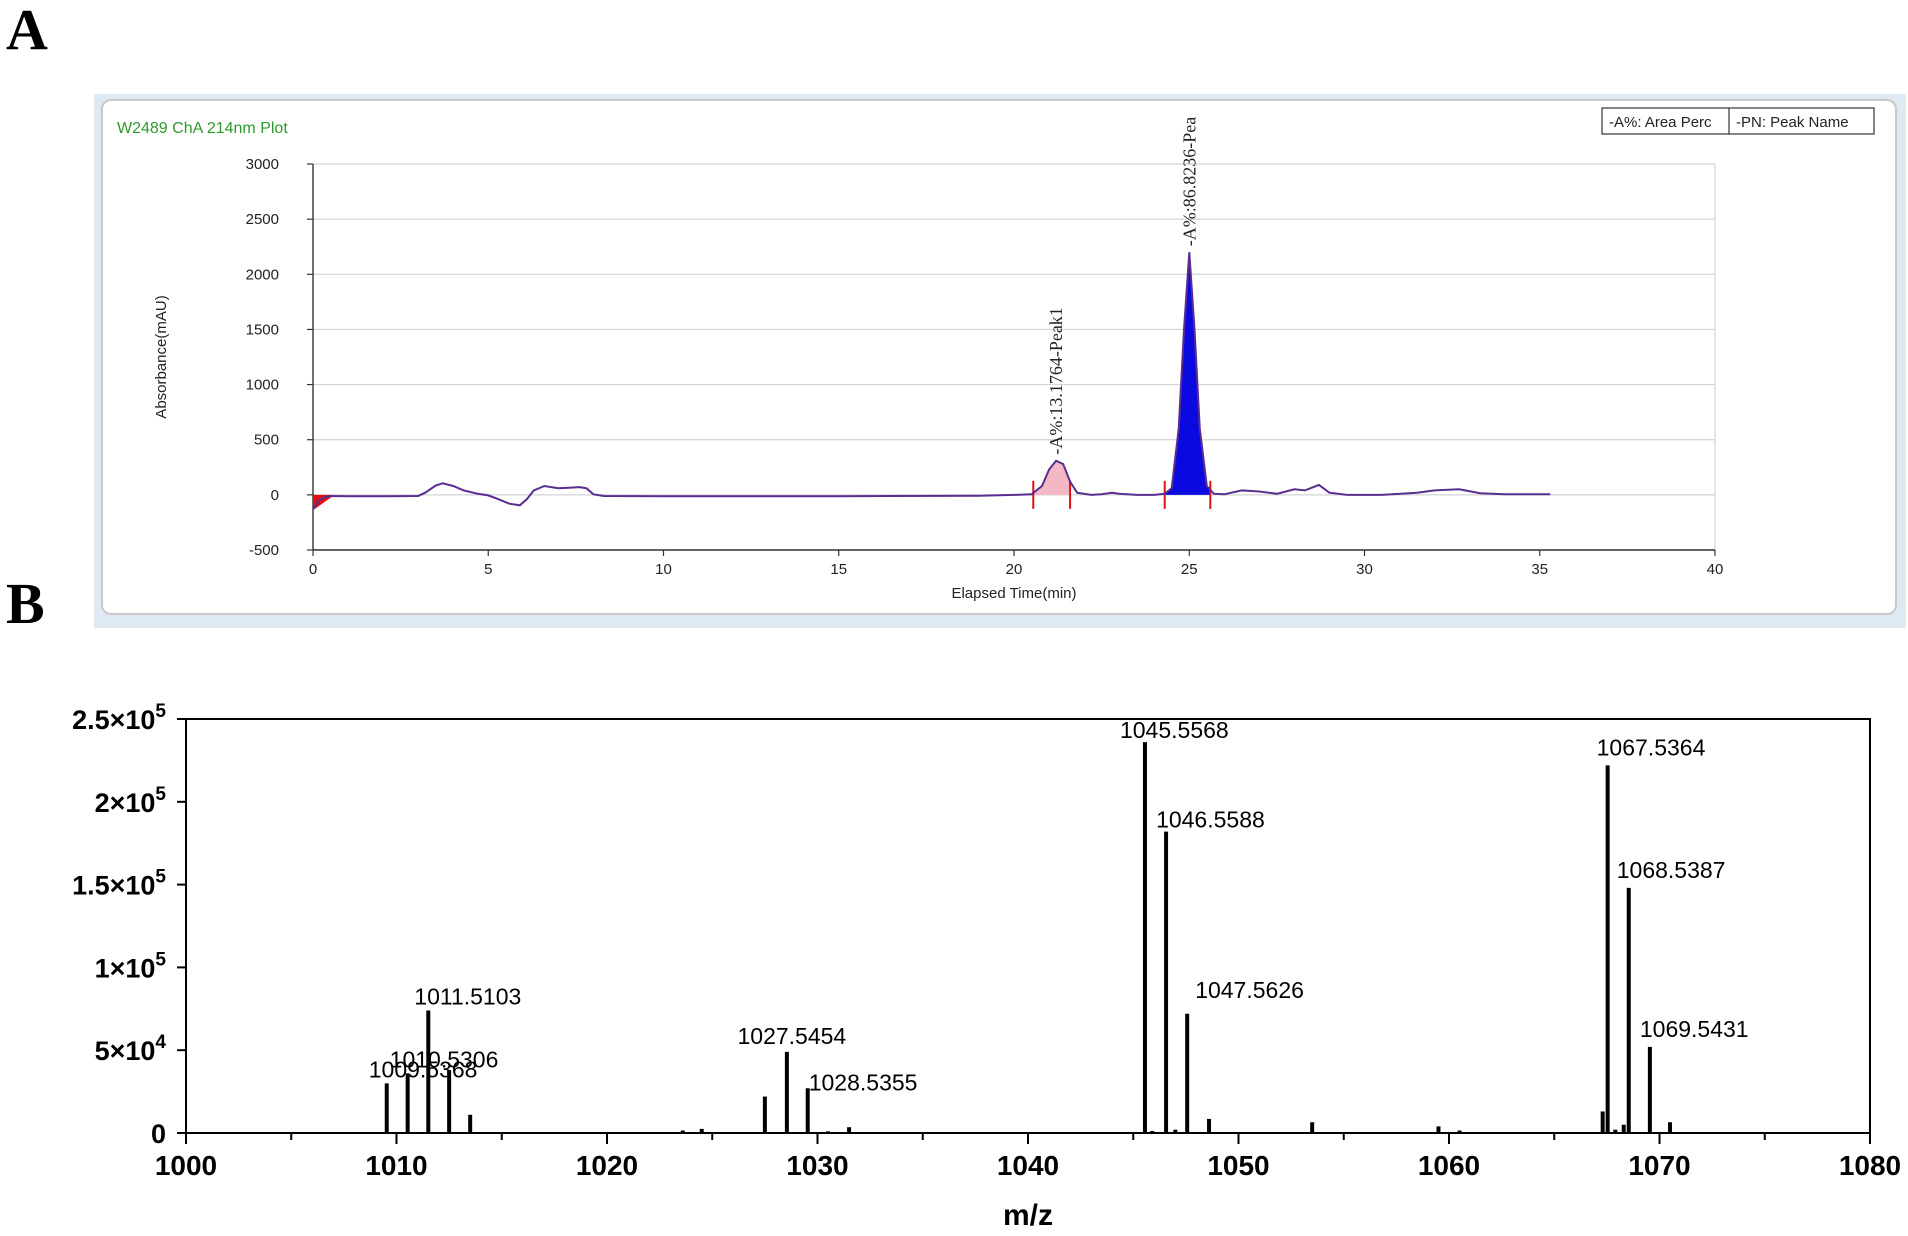 The width and height of the screenshot is (1908, 1236). Describe the element at coordinates (1028, 1215) in the screenshot. I see `x-axis-label: m/z` at that location.